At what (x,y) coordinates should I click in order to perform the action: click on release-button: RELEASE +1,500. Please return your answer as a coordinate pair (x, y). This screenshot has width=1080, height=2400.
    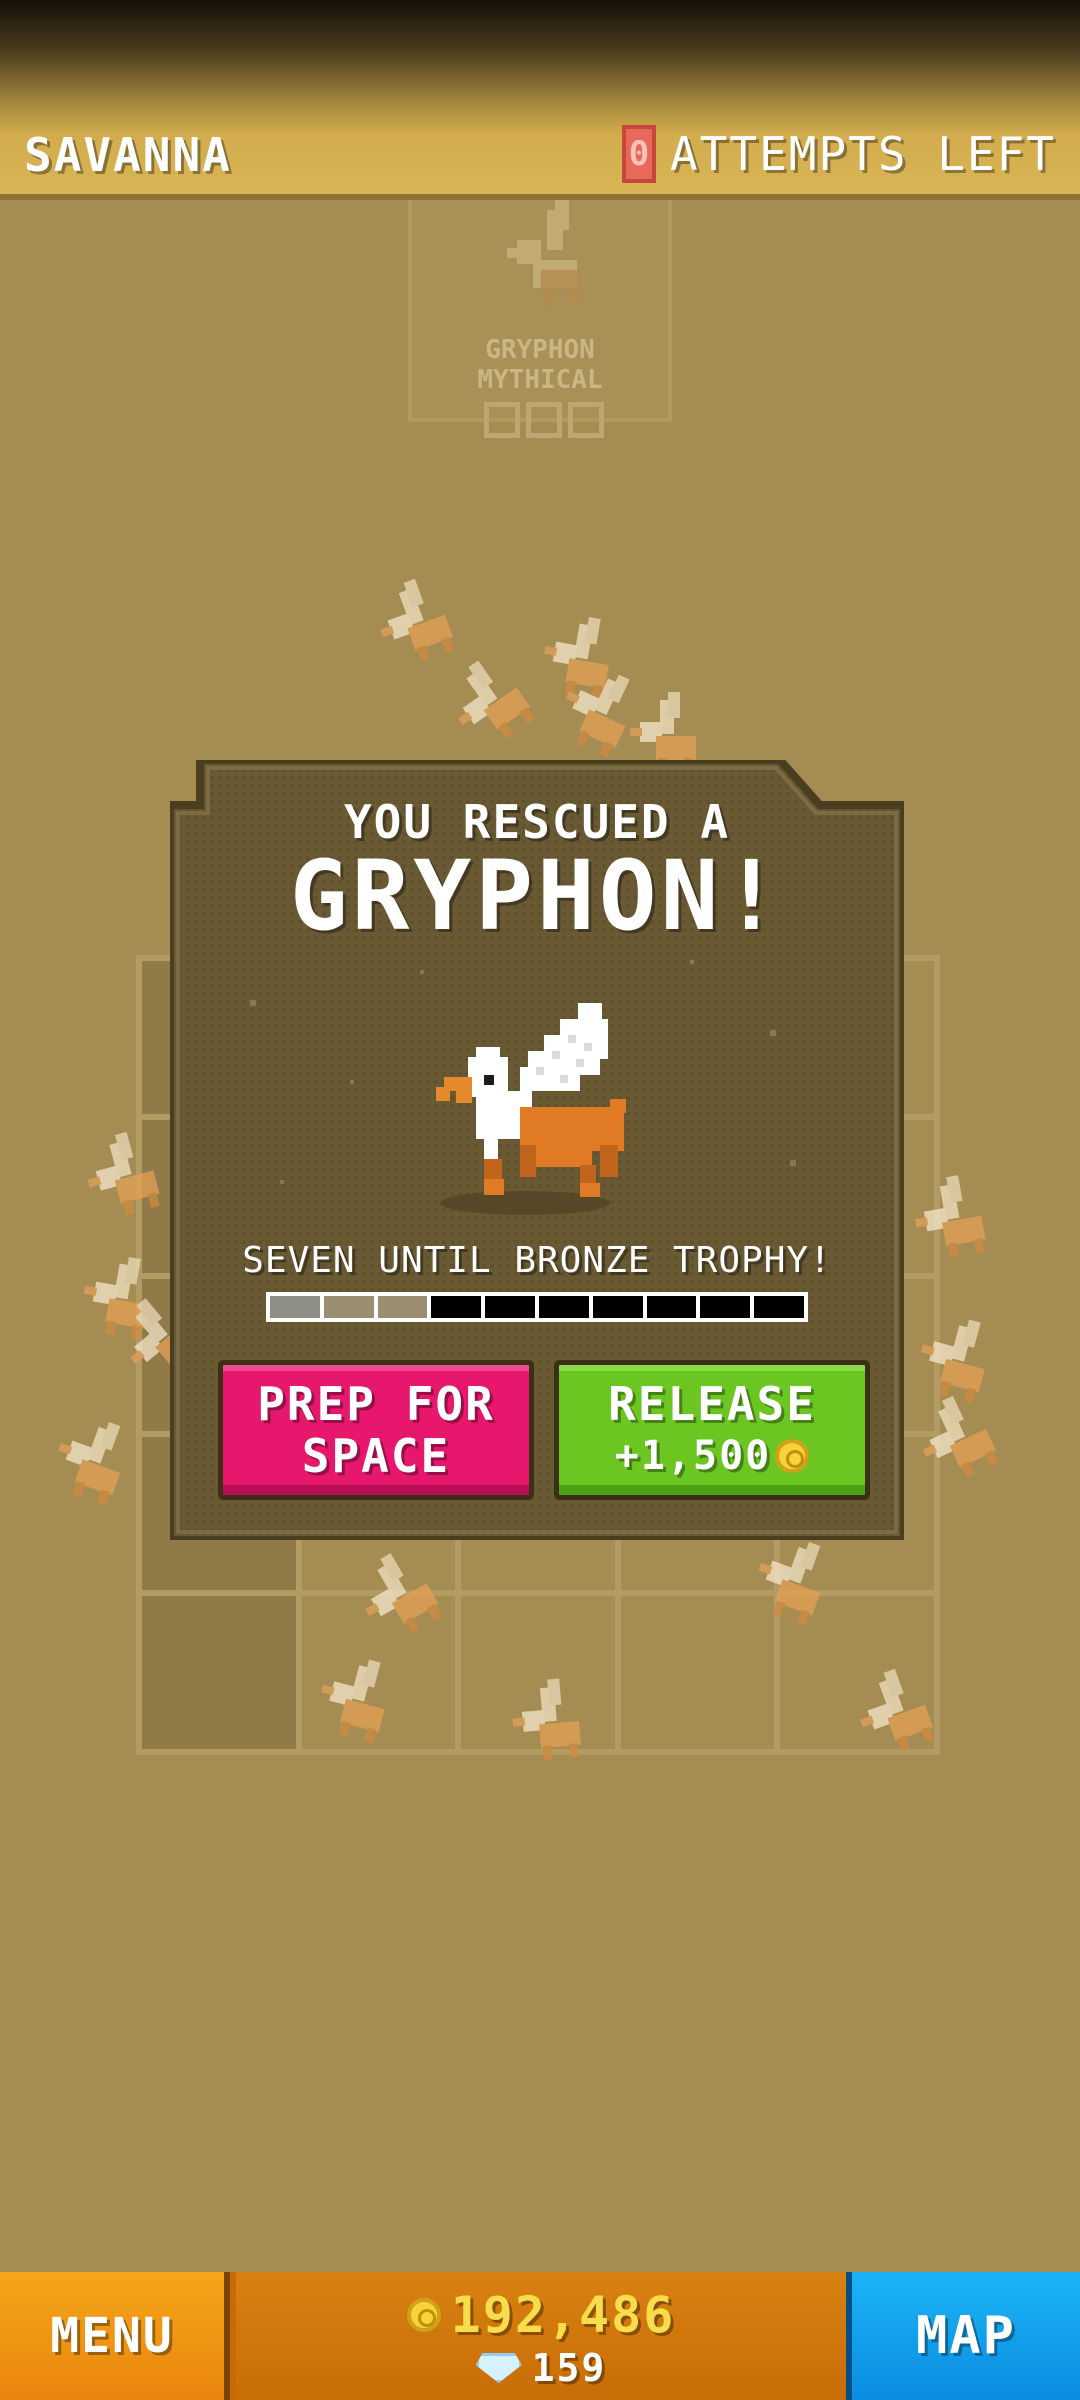
    Looking at the image, I should click on (712, 1430).